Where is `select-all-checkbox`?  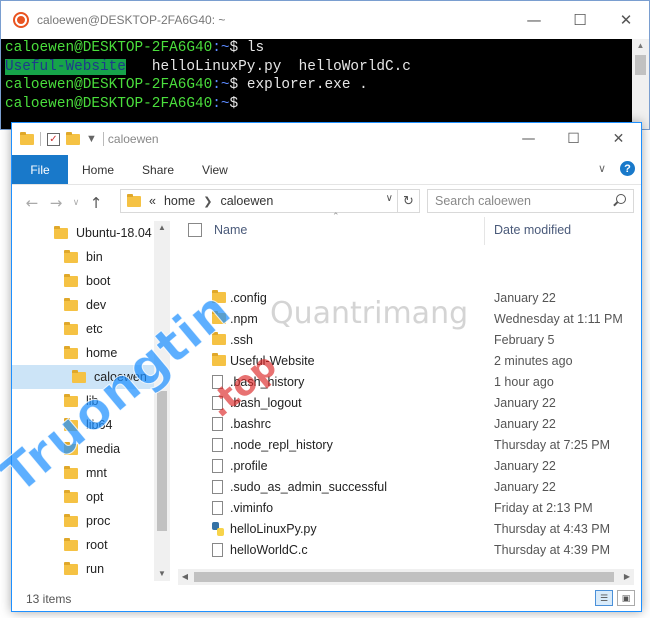 select-all-checkbox is located at coordinates (195, 230).